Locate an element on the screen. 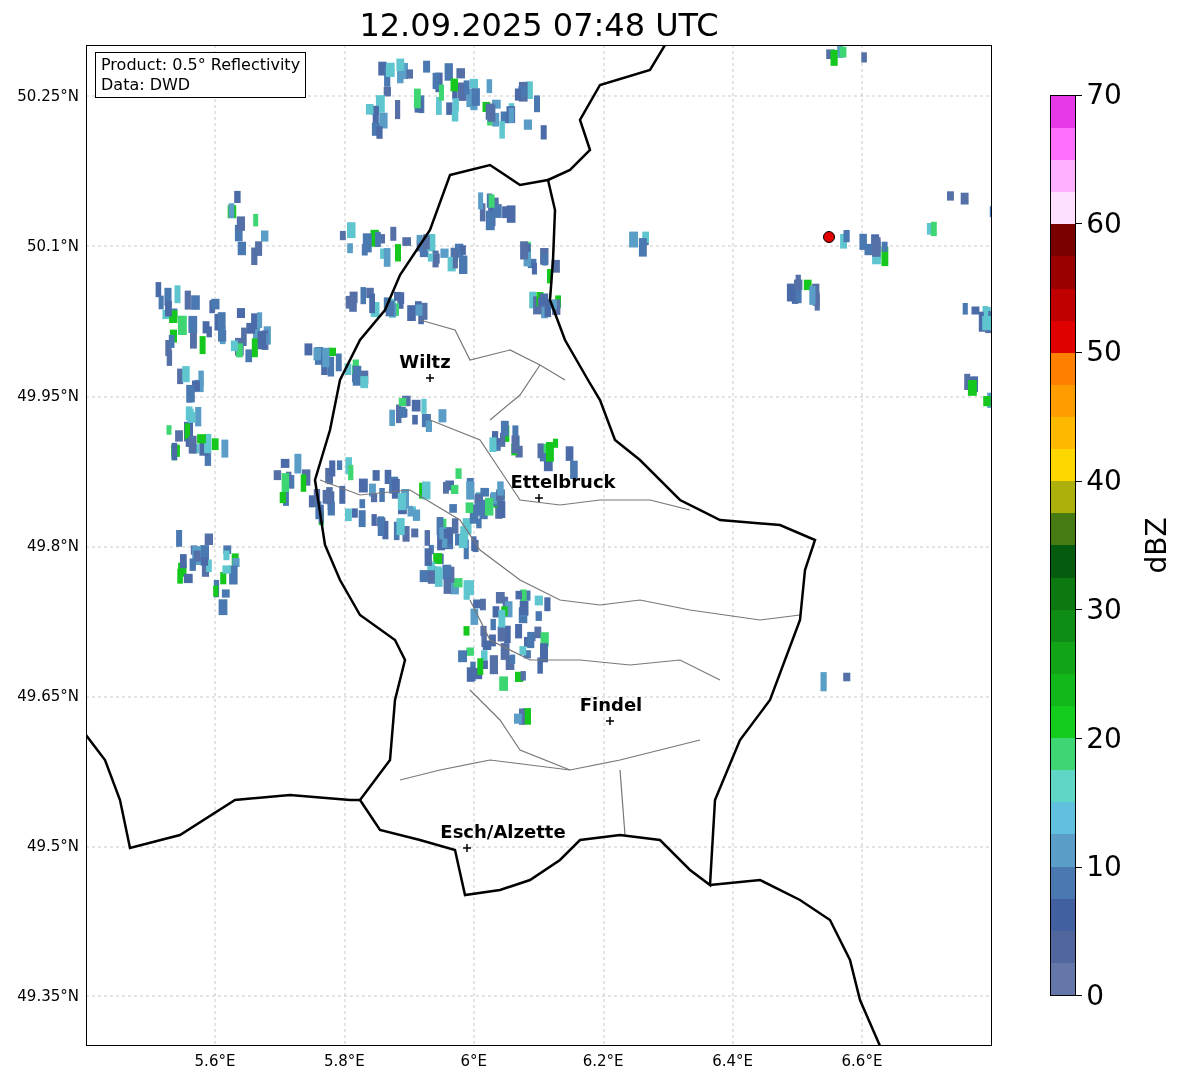 This screenshot has width=1184, height=1081. latitude-label: 49.95°N is located at coordinates (48, 396).